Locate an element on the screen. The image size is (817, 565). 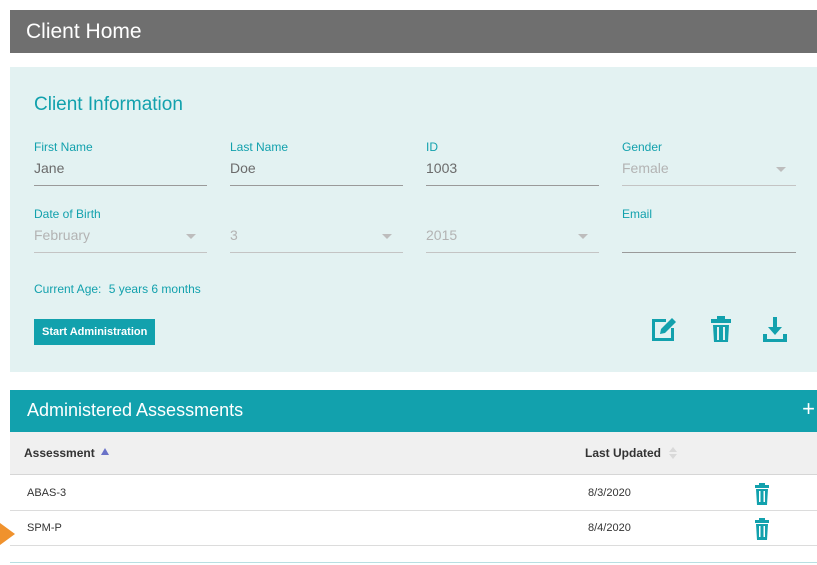
dob-year-select: 2015 is located at coordinates (512, 231).